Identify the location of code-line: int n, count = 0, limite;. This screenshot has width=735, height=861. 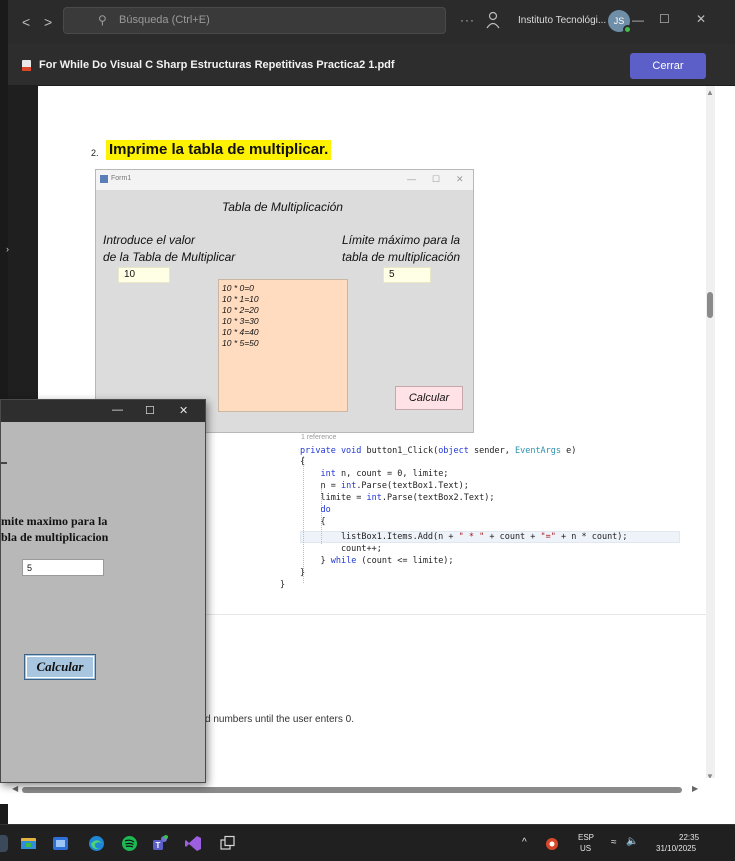
(384, 474).